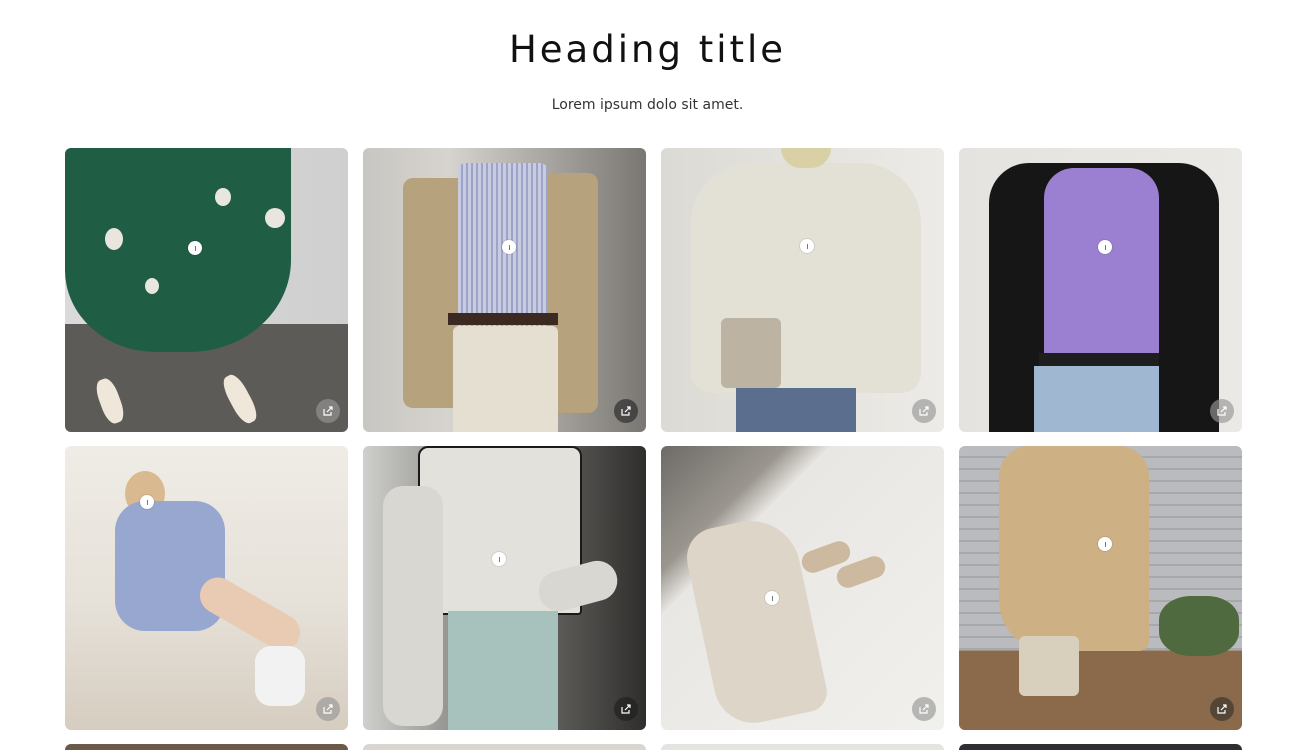 This screenshot has height=750, width=1295. I want to click on gallery-item-trench-coat, so click(1100, 588).